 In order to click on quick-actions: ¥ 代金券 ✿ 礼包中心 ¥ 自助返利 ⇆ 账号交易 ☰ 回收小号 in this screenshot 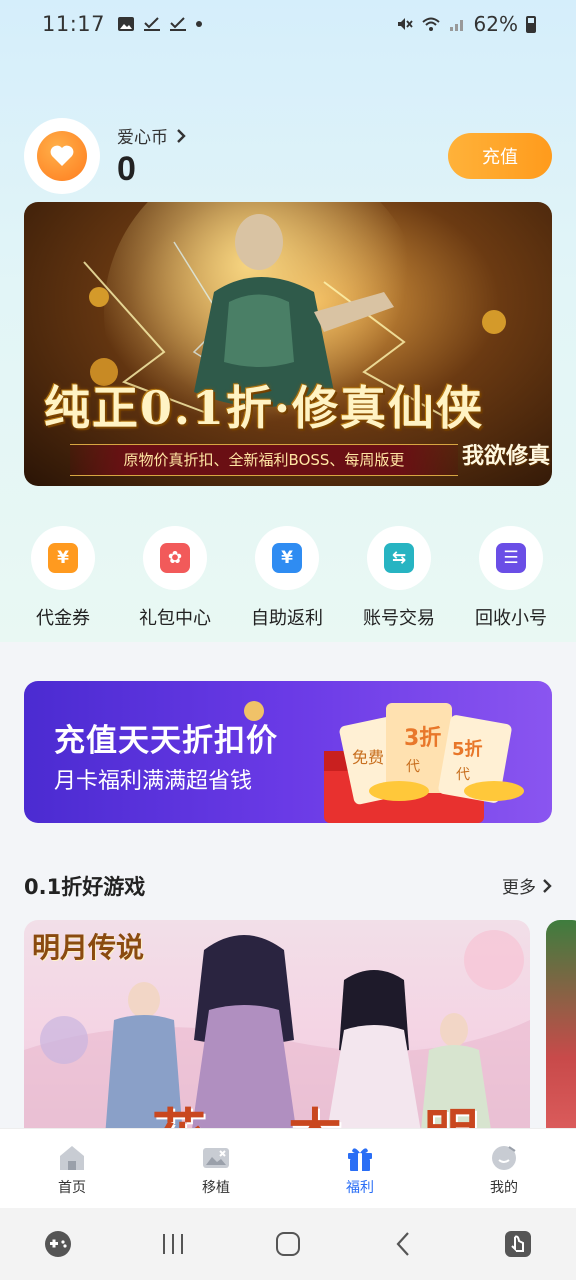, I will do `click(288, 581)`.